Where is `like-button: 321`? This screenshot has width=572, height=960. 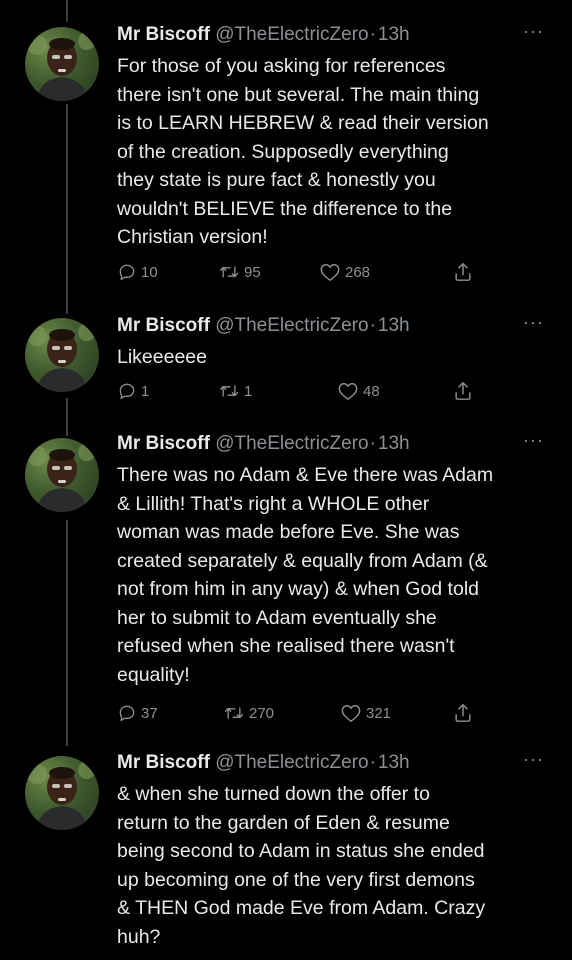
like-button: 321 is located at coordinates (365, 713).